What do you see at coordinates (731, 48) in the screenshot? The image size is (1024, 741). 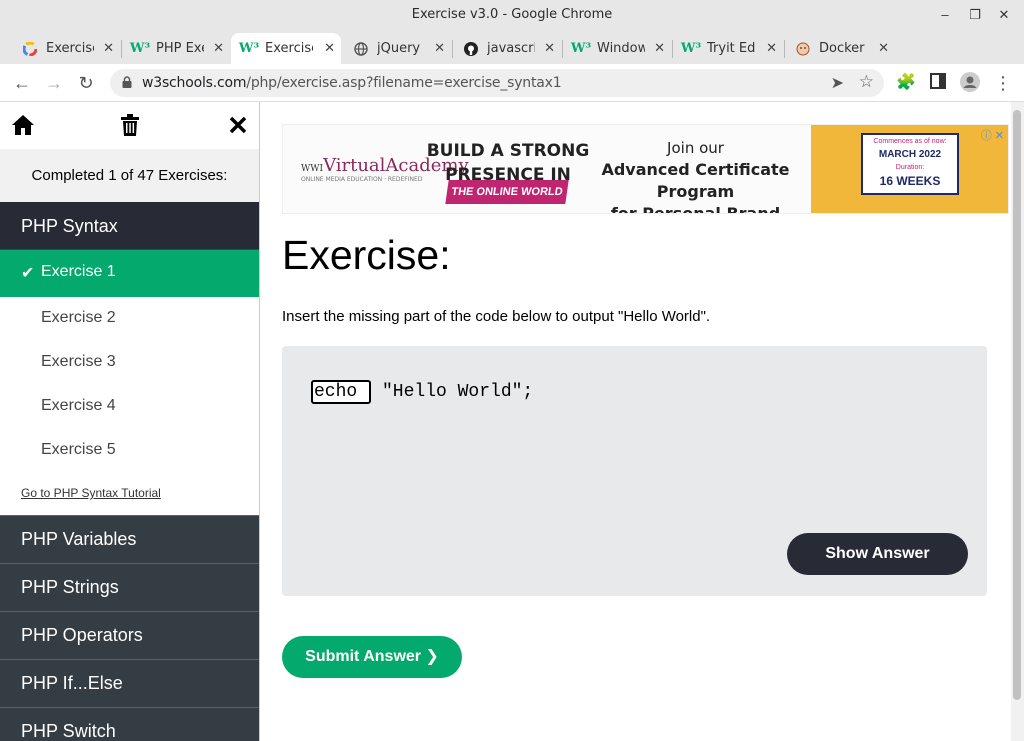 I see `tab-label: Tryit Edi` at bounding box center [731, 48].